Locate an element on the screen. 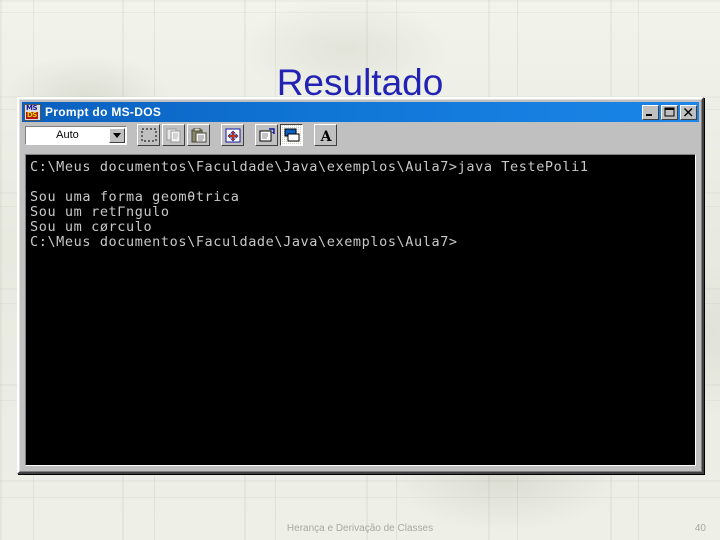 Image resolution: width=720 pixels, height=540 pixels. maximize-icon is located at coordinates (669, 111).